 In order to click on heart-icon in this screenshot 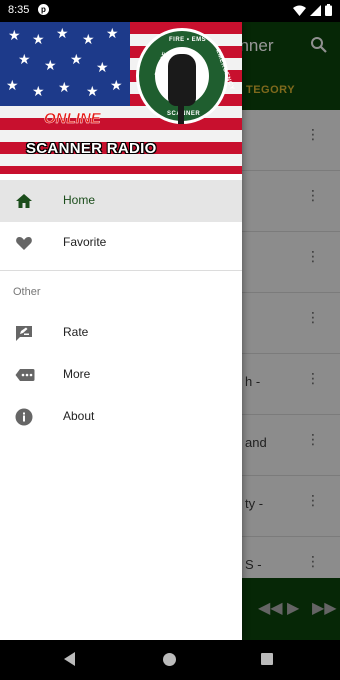, I will do `click(24, 243)`.